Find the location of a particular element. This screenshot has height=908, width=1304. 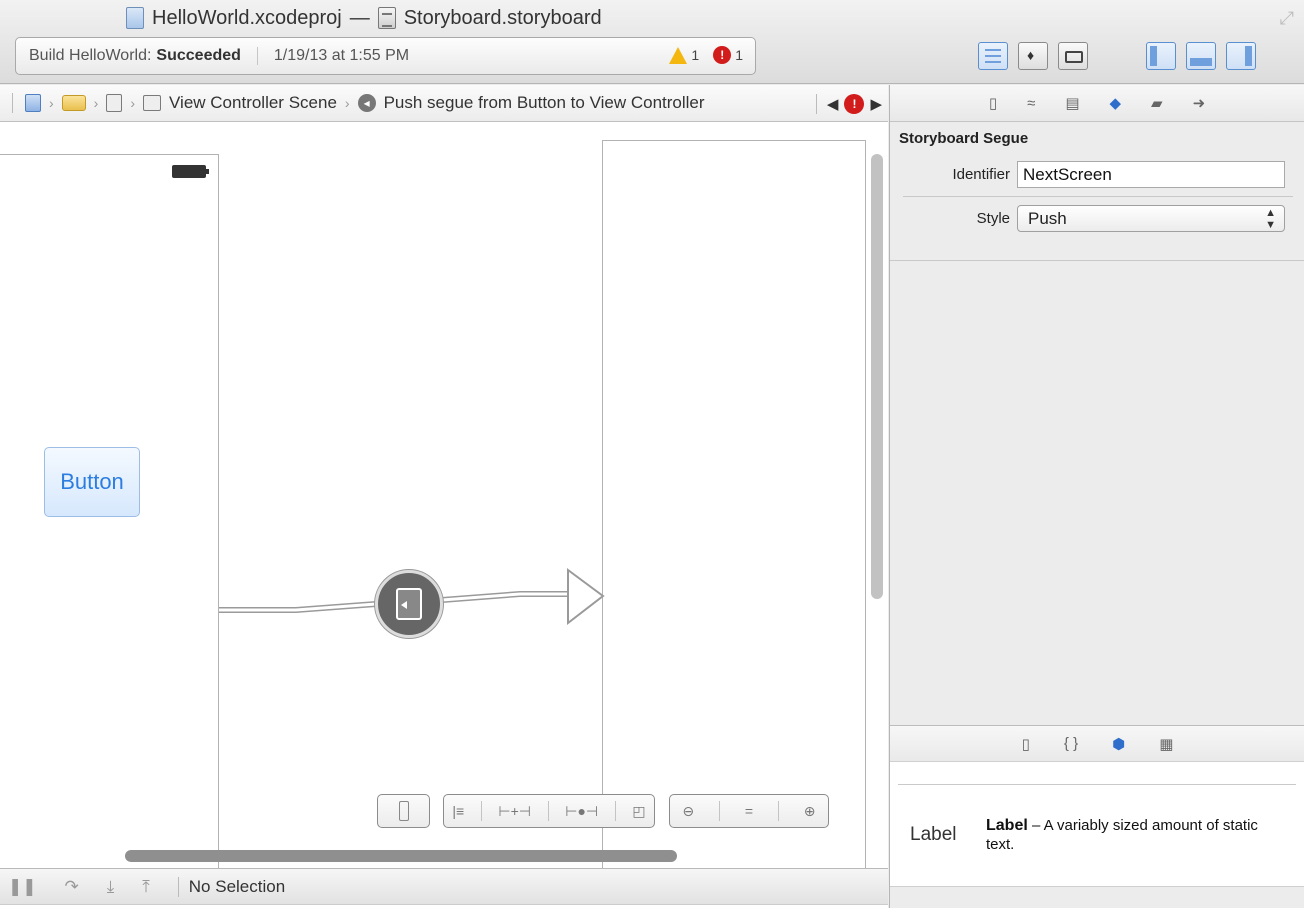

debug-bar: ❚❚ ↷ ⤓ ⤒ No Selection is located at coordinates (444, 886).